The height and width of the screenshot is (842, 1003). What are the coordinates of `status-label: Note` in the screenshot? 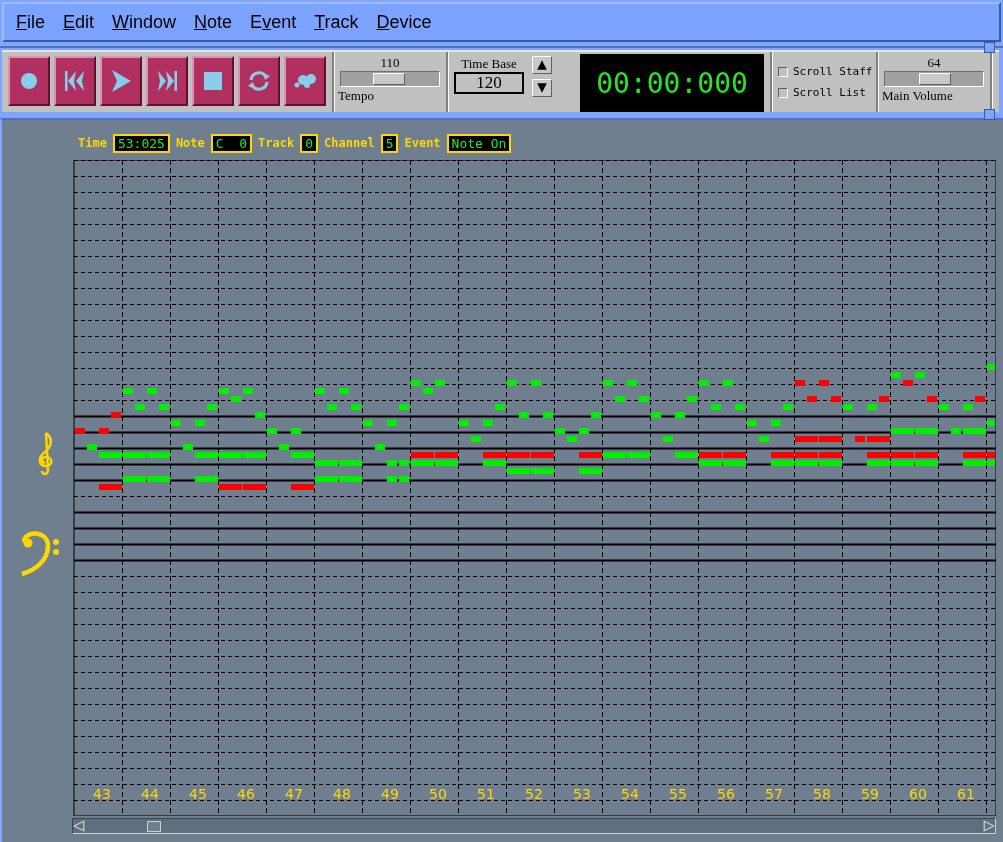 It's located at (190, 143).